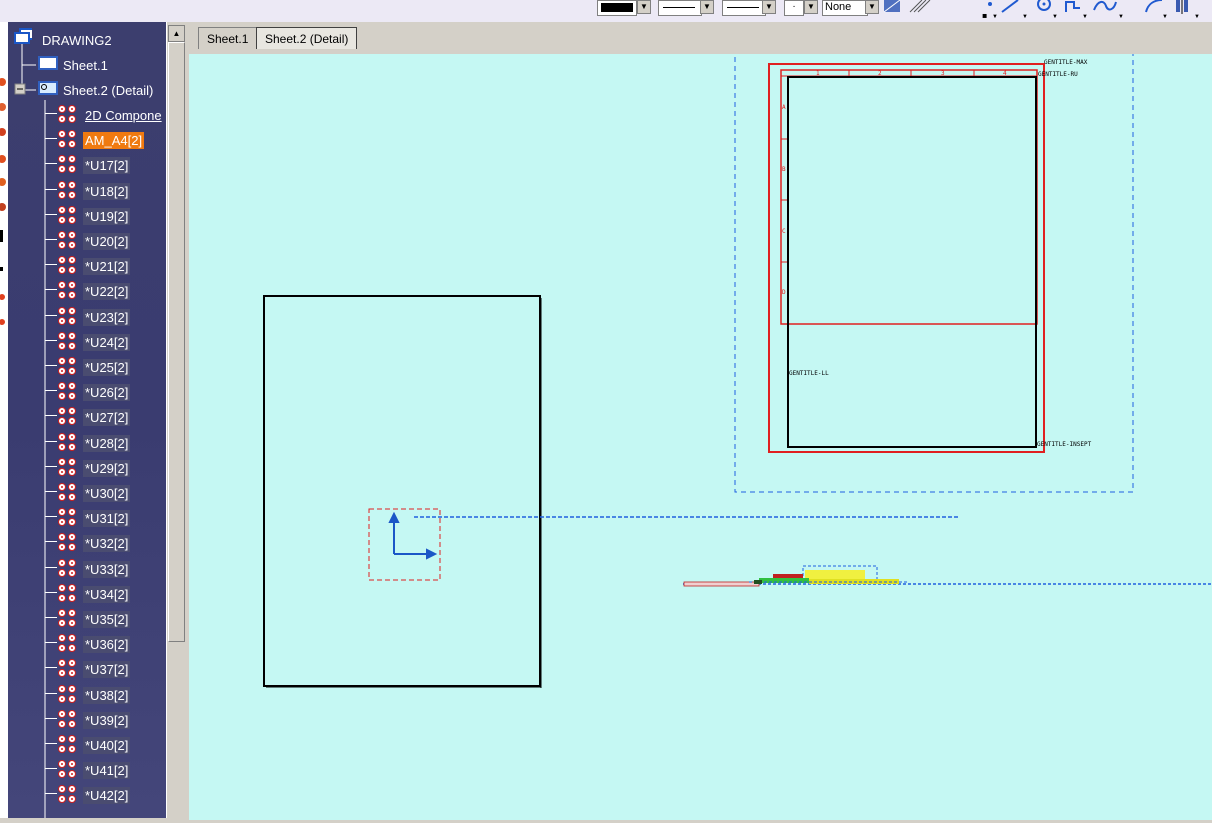  Describe the element at coordinates (811, 7) in the screenshot. I see `point-style-dropdown-arrow: ▼` at that location.